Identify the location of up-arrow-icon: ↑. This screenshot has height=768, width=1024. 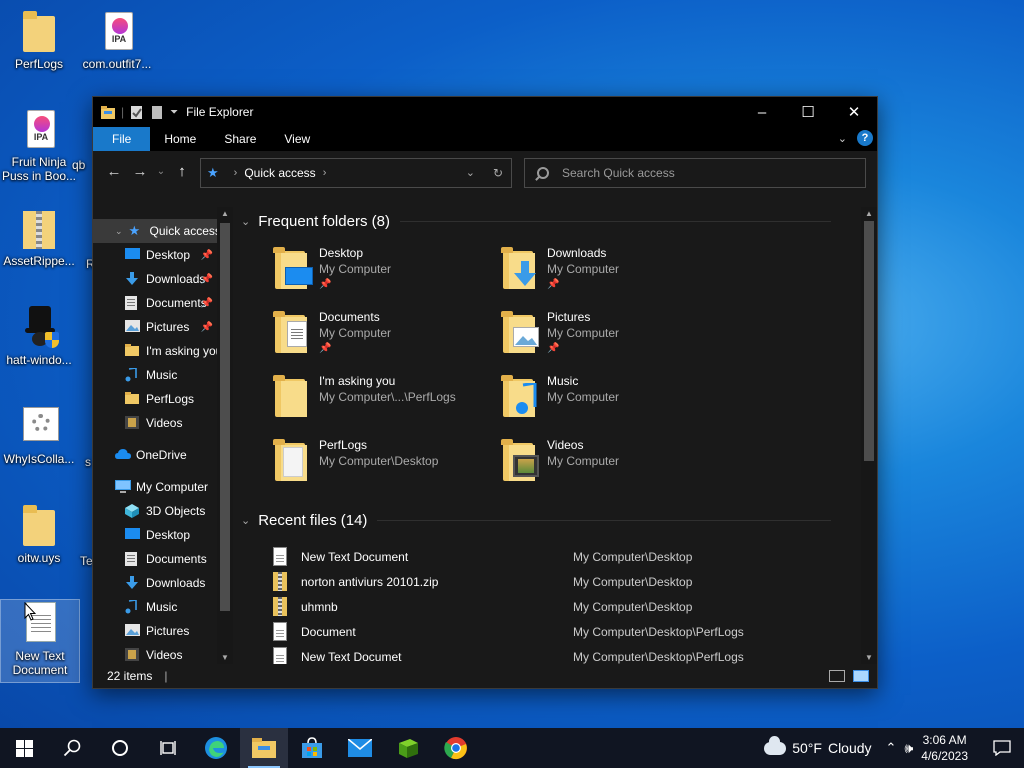
(182, 171).